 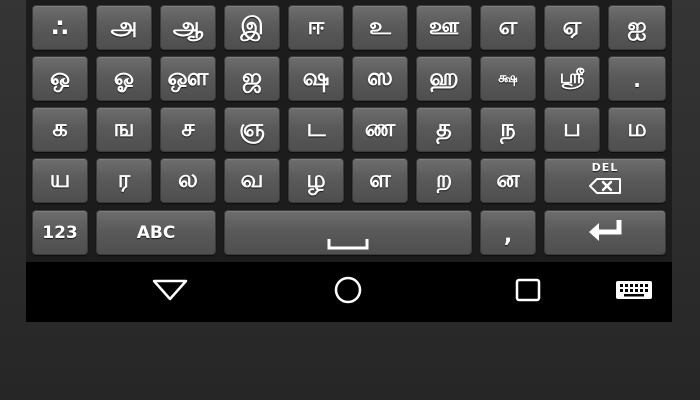 I want to click on key-uu: ஊ, so click(x=444, y=27).